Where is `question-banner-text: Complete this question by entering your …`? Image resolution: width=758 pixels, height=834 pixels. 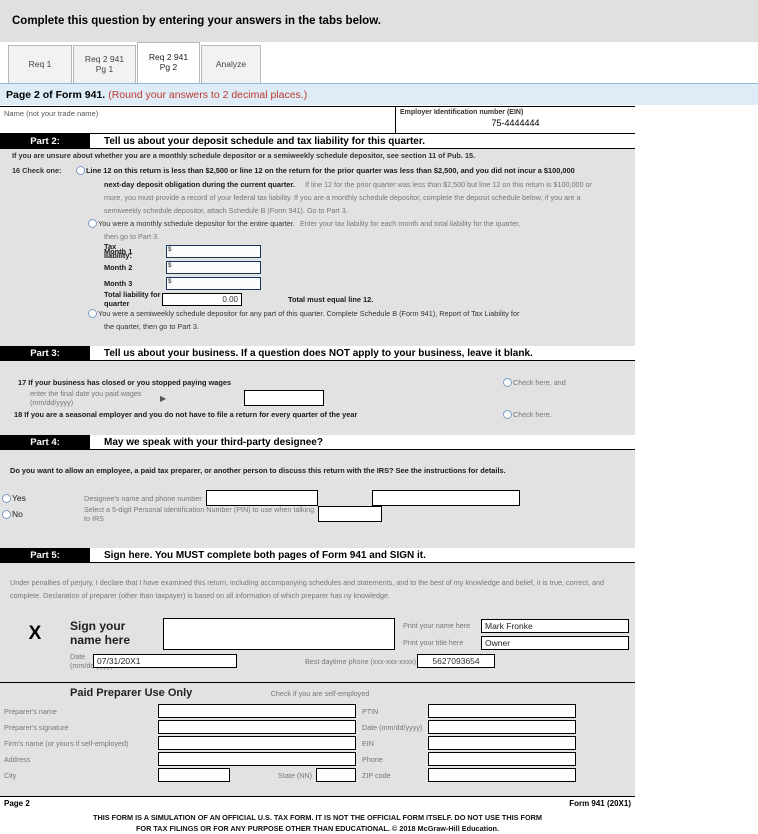 question-banner-text: Complete this question by entering your … is located at coordinates (196, 20).